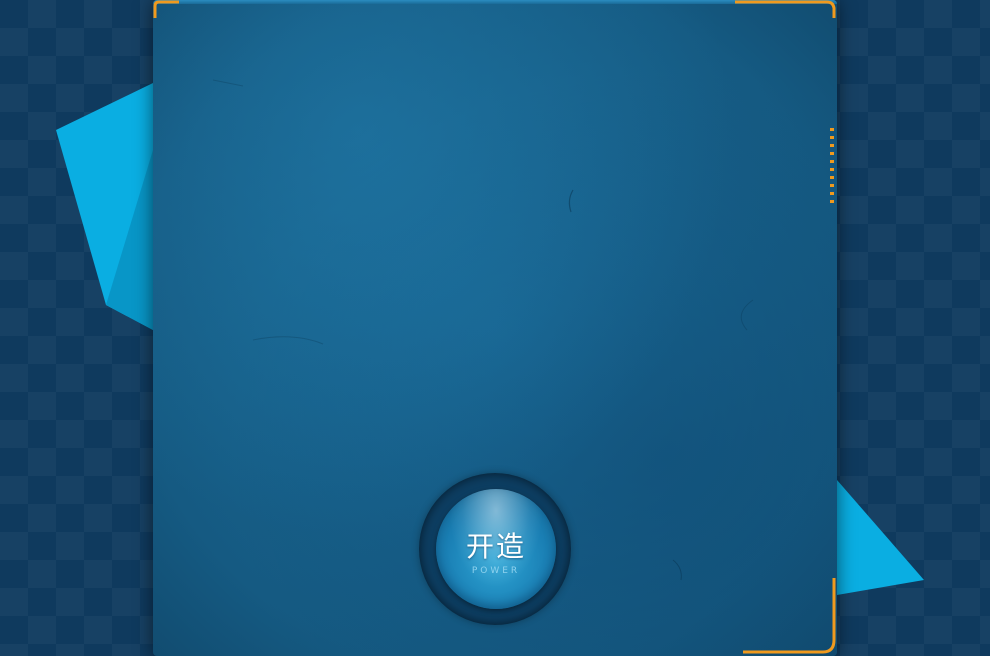 Image resolution: width=990 pixels, height=656 pixels. Describe the element at coordinates (496, 571) in the screenshot. I see `power-button-subtitle: POWER` at that location.